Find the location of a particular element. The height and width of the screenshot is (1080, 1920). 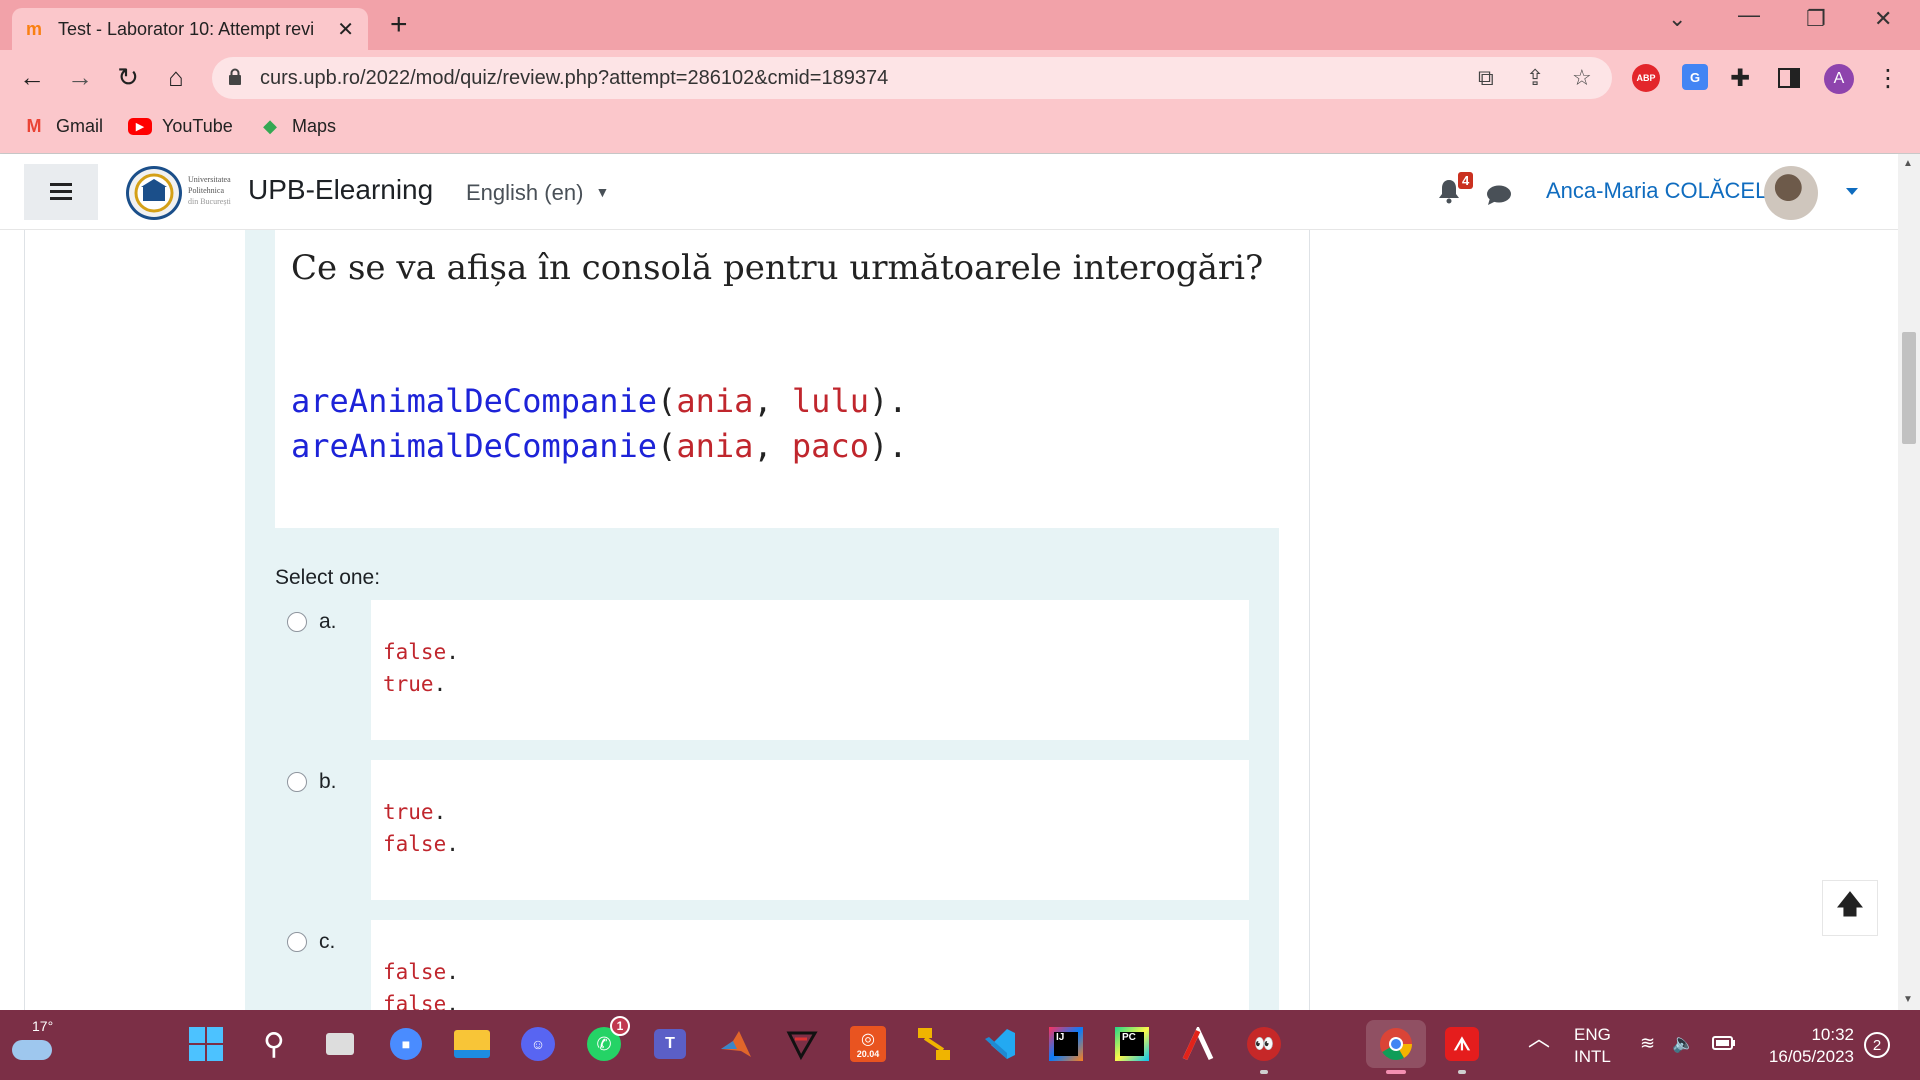

whatsapp-icon: ✆ 1 is located at coordinates (607, 1040).